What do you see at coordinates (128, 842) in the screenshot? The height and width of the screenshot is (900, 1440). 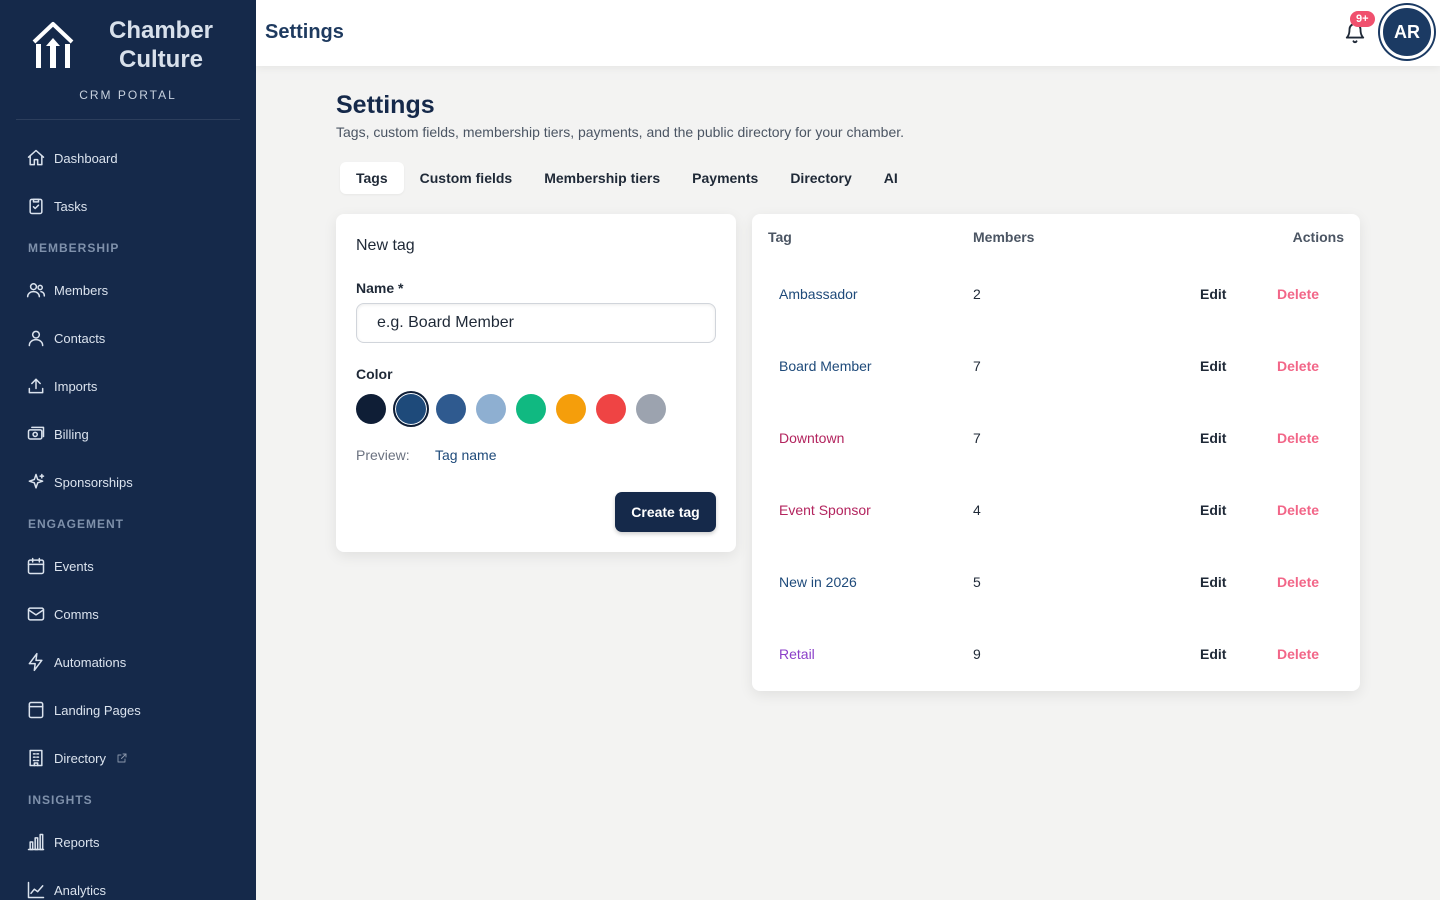 I see `sidebar-item-reports: Reports` at bounding box center [128, 842].